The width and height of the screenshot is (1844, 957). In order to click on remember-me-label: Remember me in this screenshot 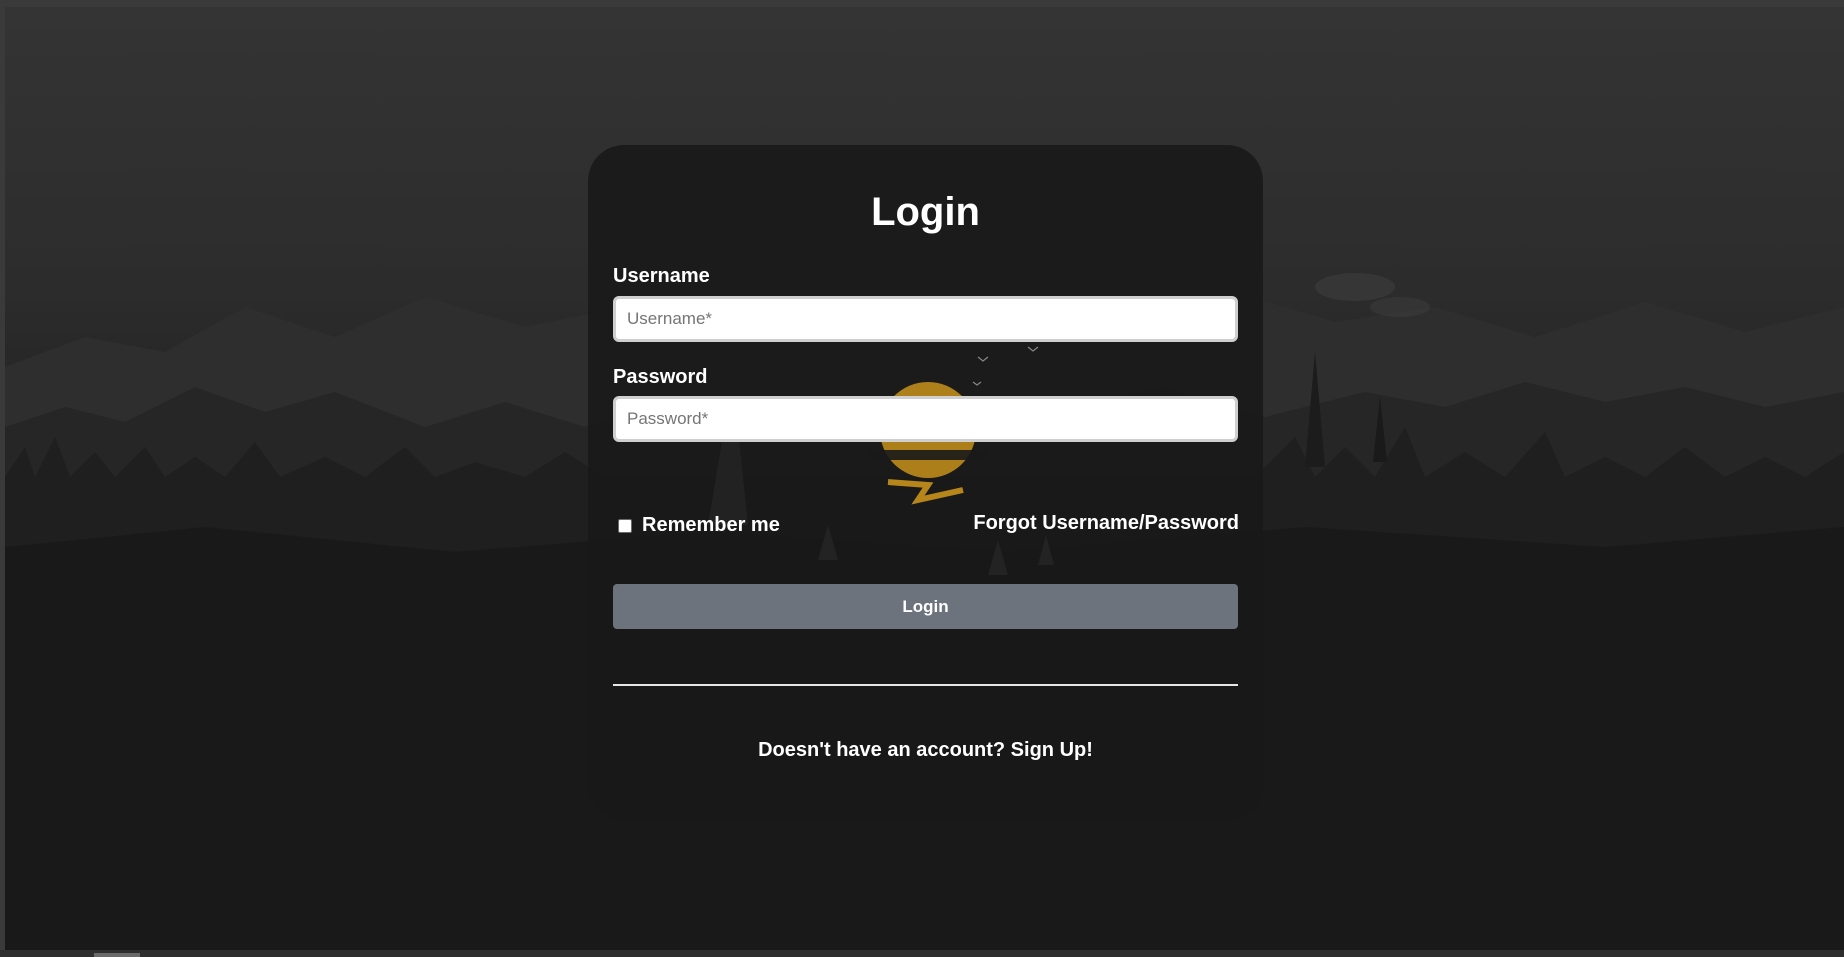, I will do `click(711, 525)`.